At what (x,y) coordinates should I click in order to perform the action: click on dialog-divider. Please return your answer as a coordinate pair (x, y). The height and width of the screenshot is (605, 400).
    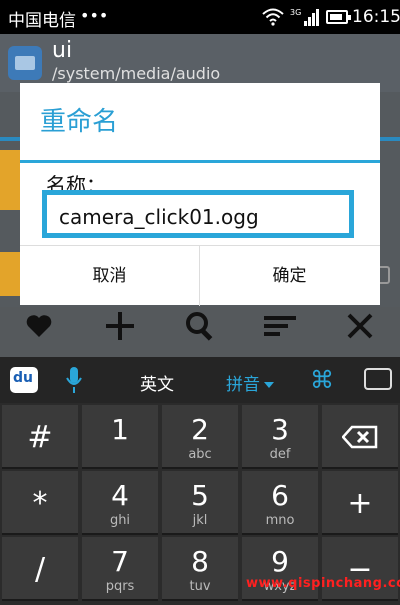
    Looking at the image, I should click on (200, 161).